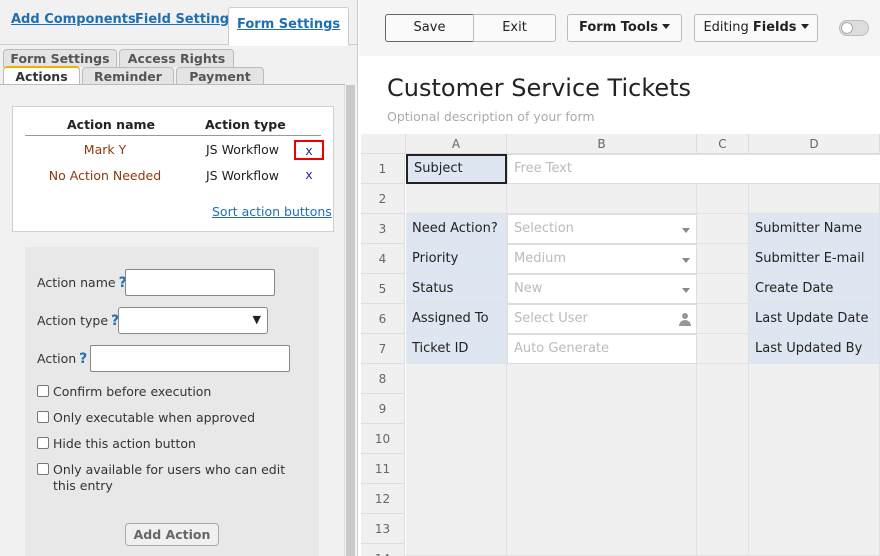  Describe the element at coordinates (383, 529) in the screenshot. I see `row-header: 13` at that location.